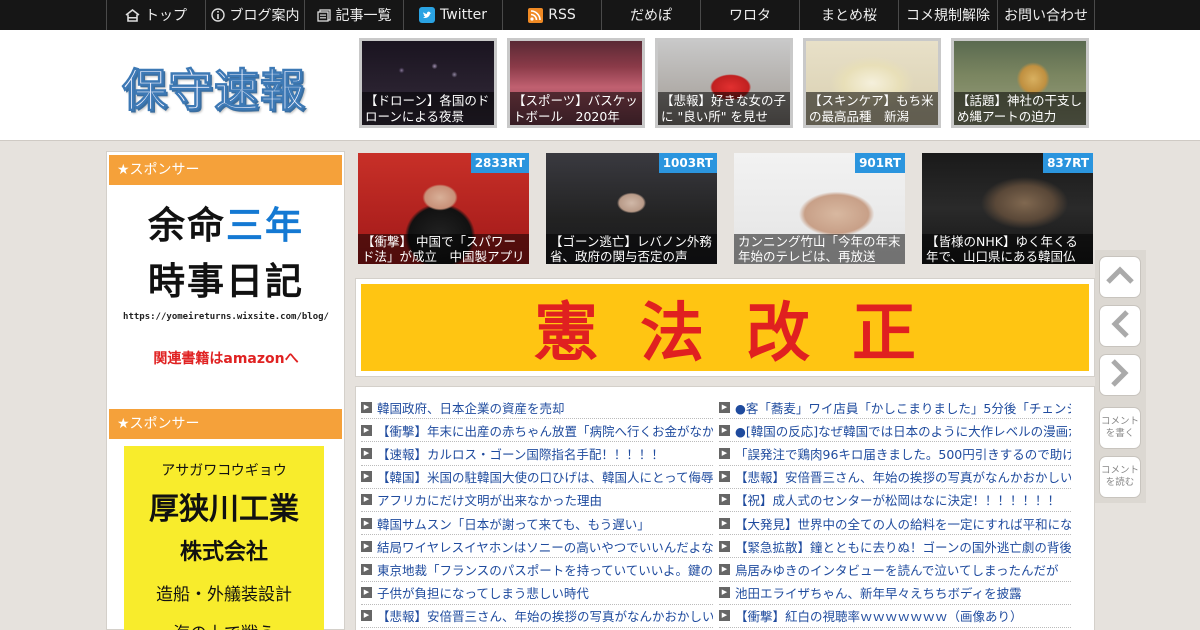 The height and width of the screenshot is (630, 1200). I want to click on article-list-item: ▶ 韓国サムスン「日本が謝って来ても、もう遅い」, so click(537, 524).